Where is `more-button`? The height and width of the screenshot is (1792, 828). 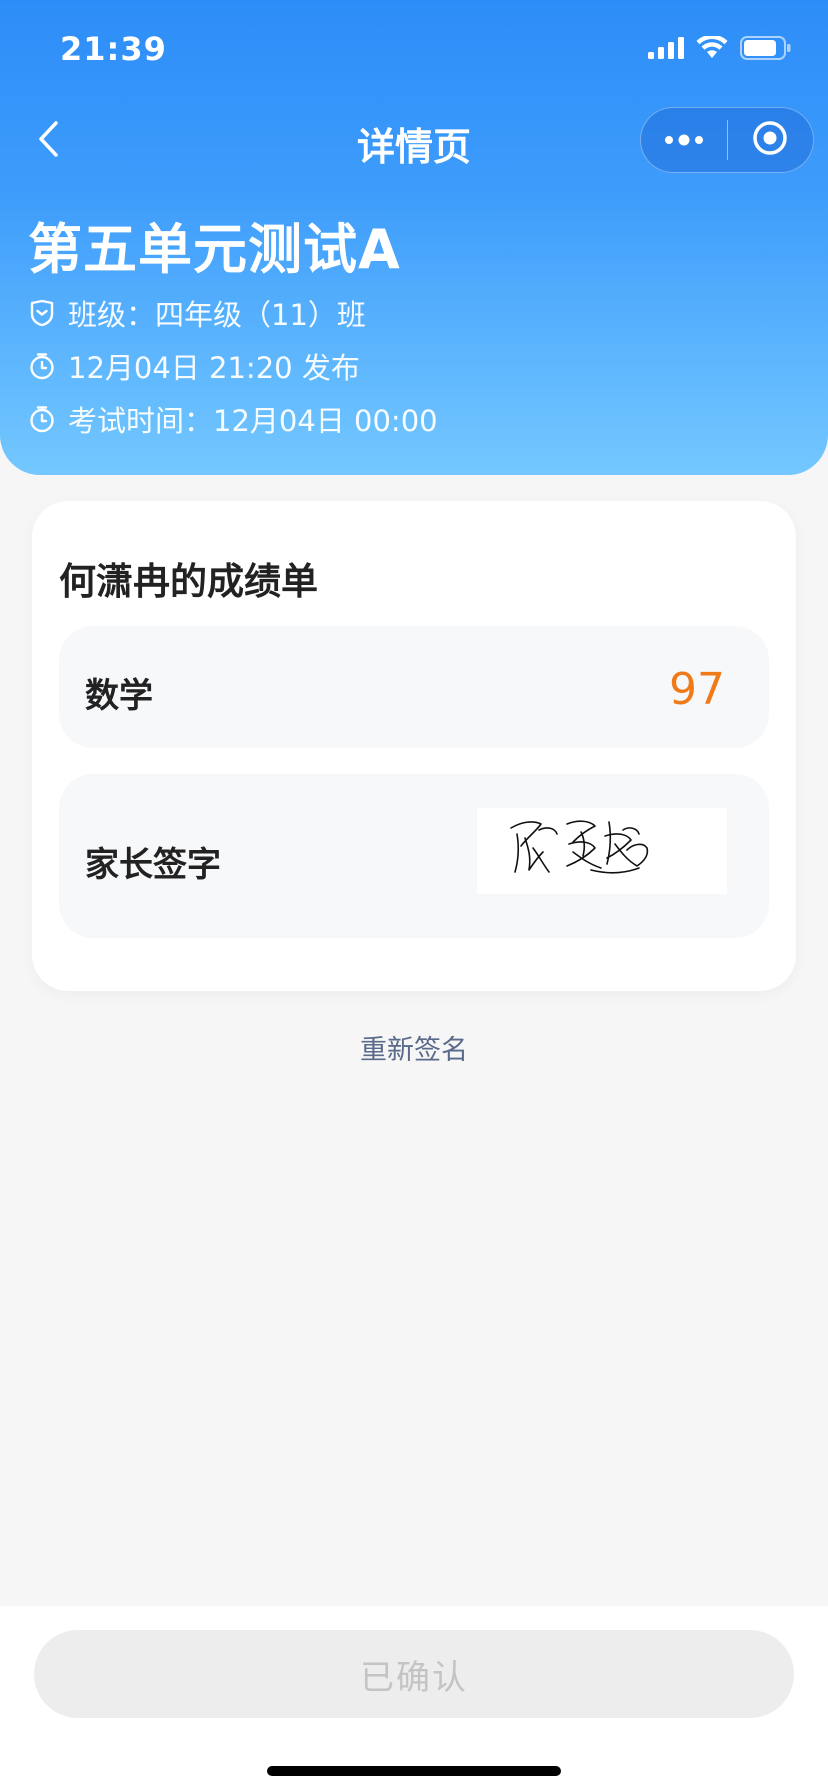 more-button is located at coordinates (684, 140).